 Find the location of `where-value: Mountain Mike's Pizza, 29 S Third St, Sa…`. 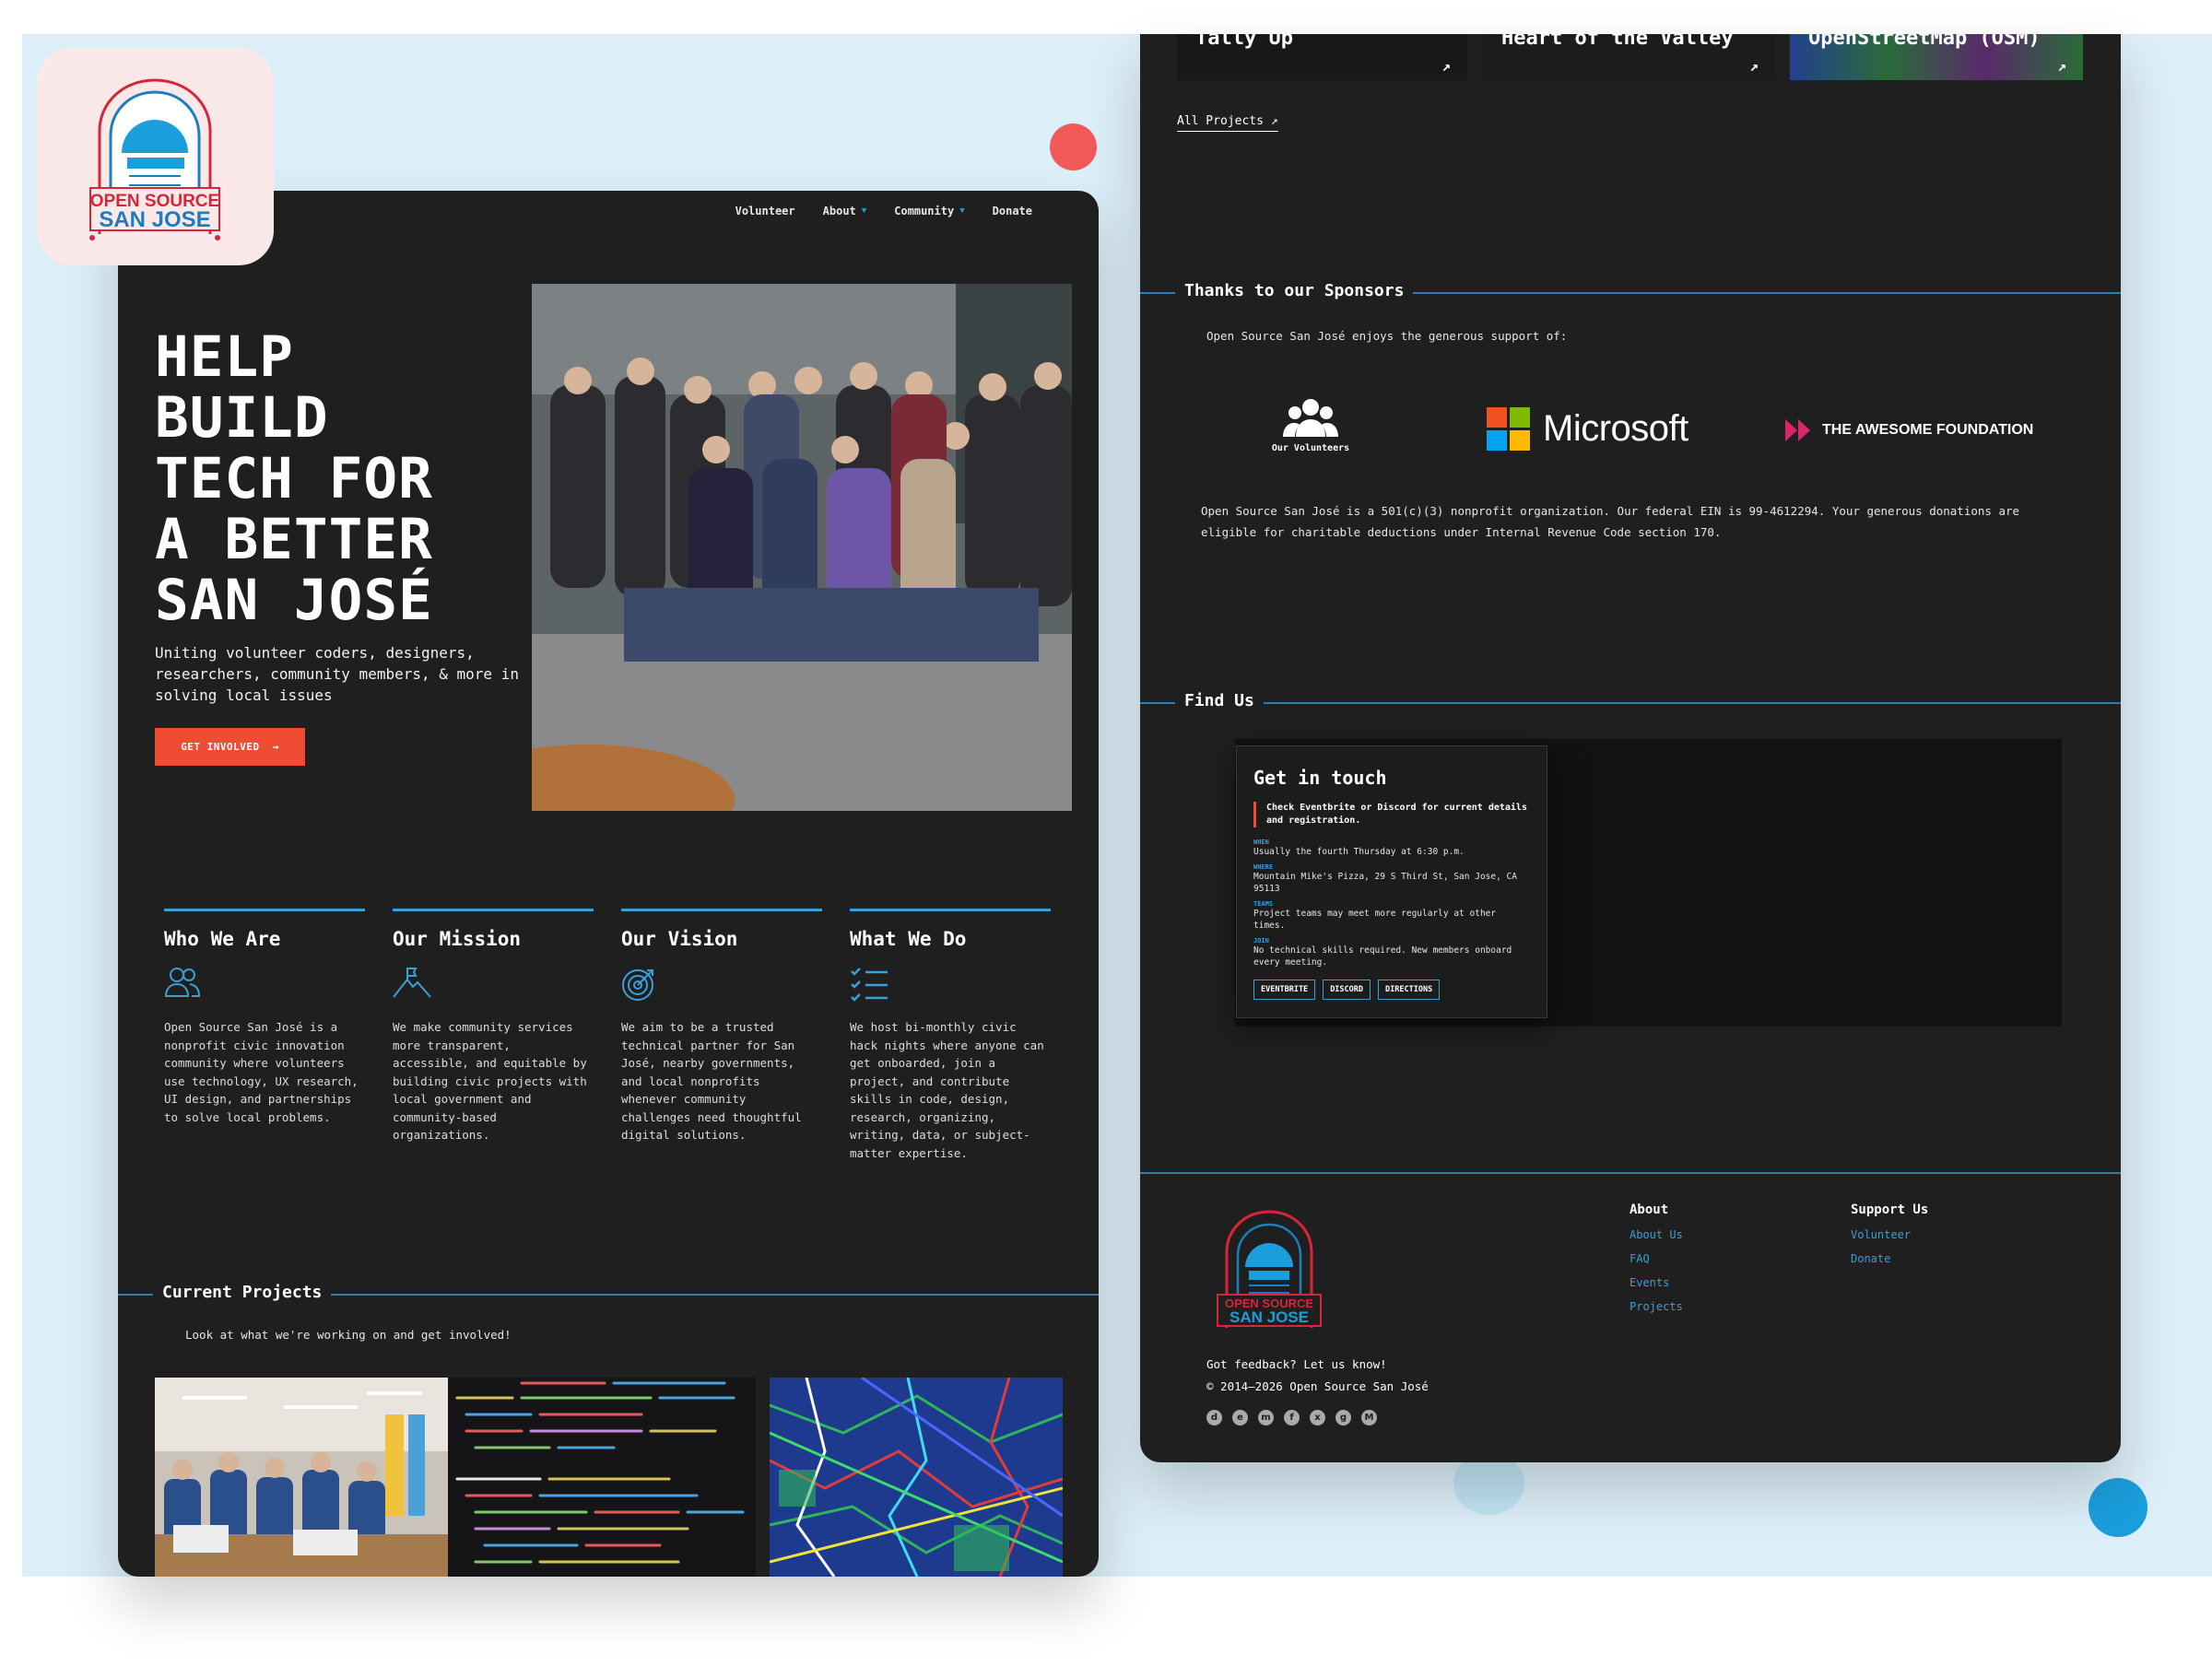

where-value: Mountain Mike's Pizza, 29 S Third St, Sa… is located at coordinates (1385, 883).